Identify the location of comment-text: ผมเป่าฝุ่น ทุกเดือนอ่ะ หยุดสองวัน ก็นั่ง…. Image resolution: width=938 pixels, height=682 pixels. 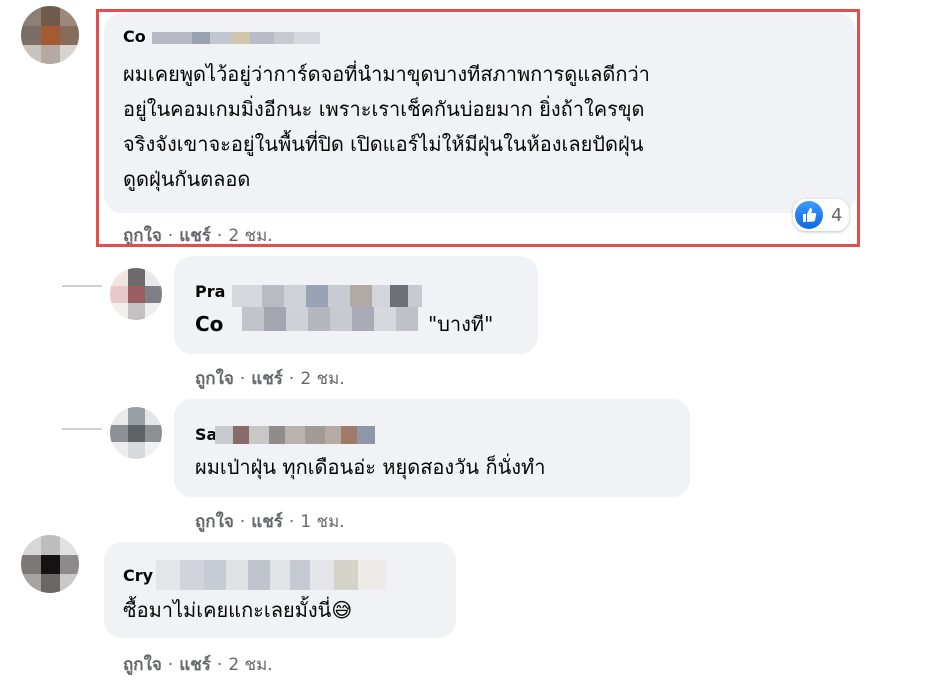
(370, 467).